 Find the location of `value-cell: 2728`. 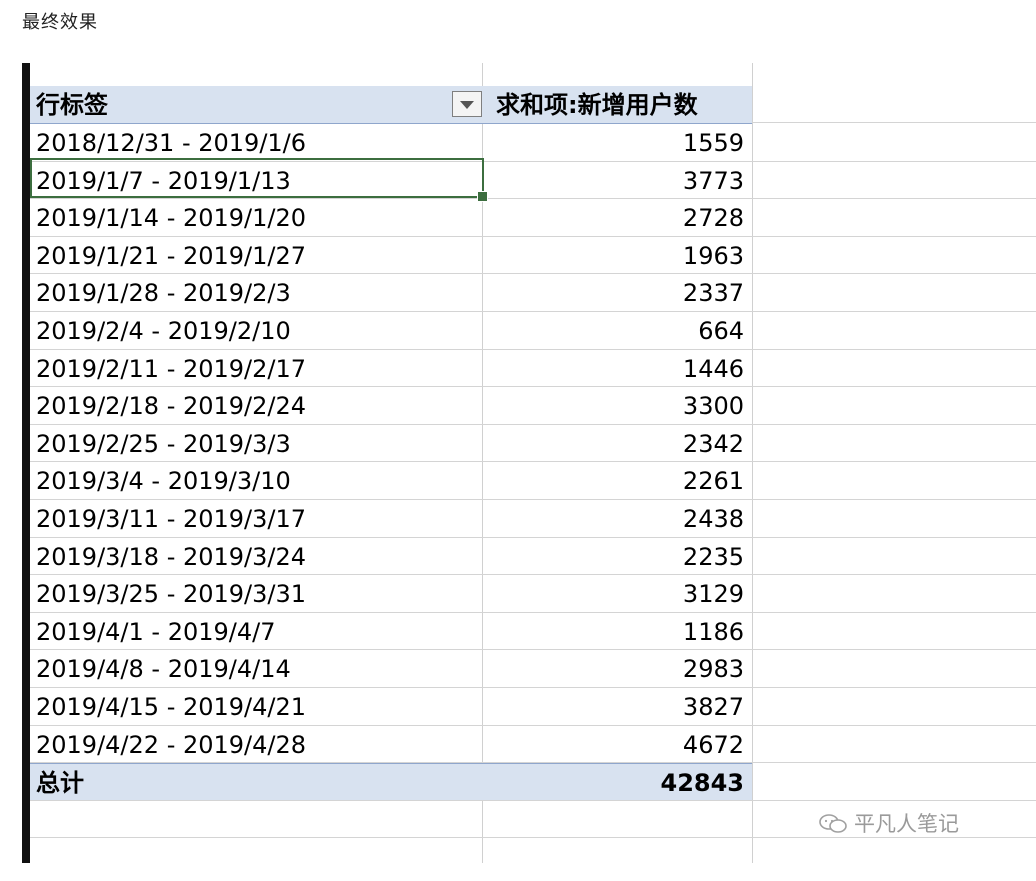

value-cell: 2728 is located at coordinates (621, 217).